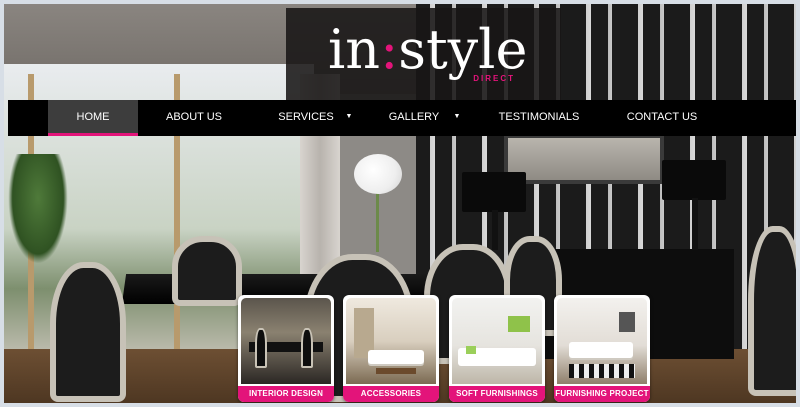  What do you see at coordinates (471, 350) in the screenshot?
I see `cushion-shape` at bounding box center [471, 350].